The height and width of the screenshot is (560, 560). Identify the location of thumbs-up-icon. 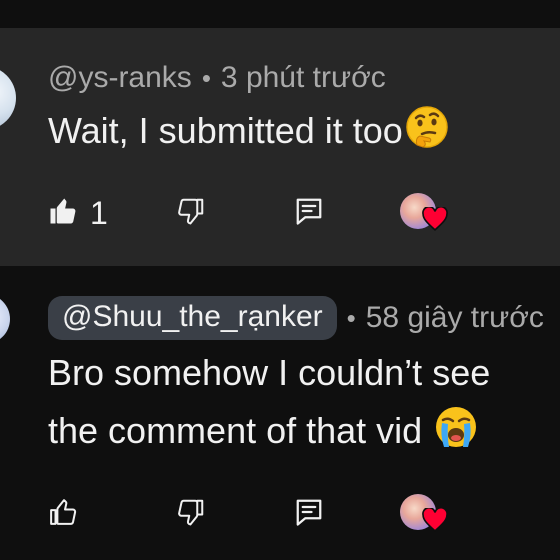
(63, 514).